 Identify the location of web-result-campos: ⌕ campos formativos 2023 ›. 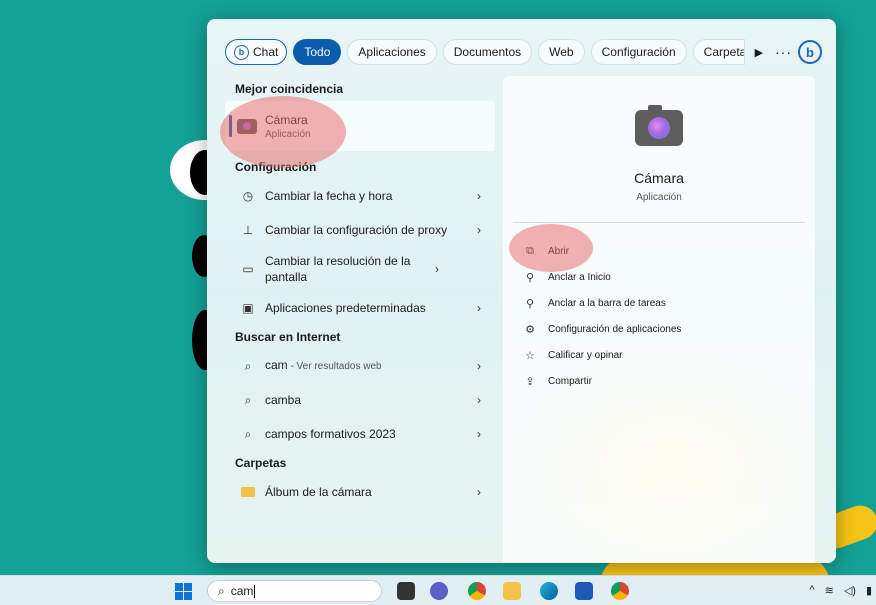
(360, 434).